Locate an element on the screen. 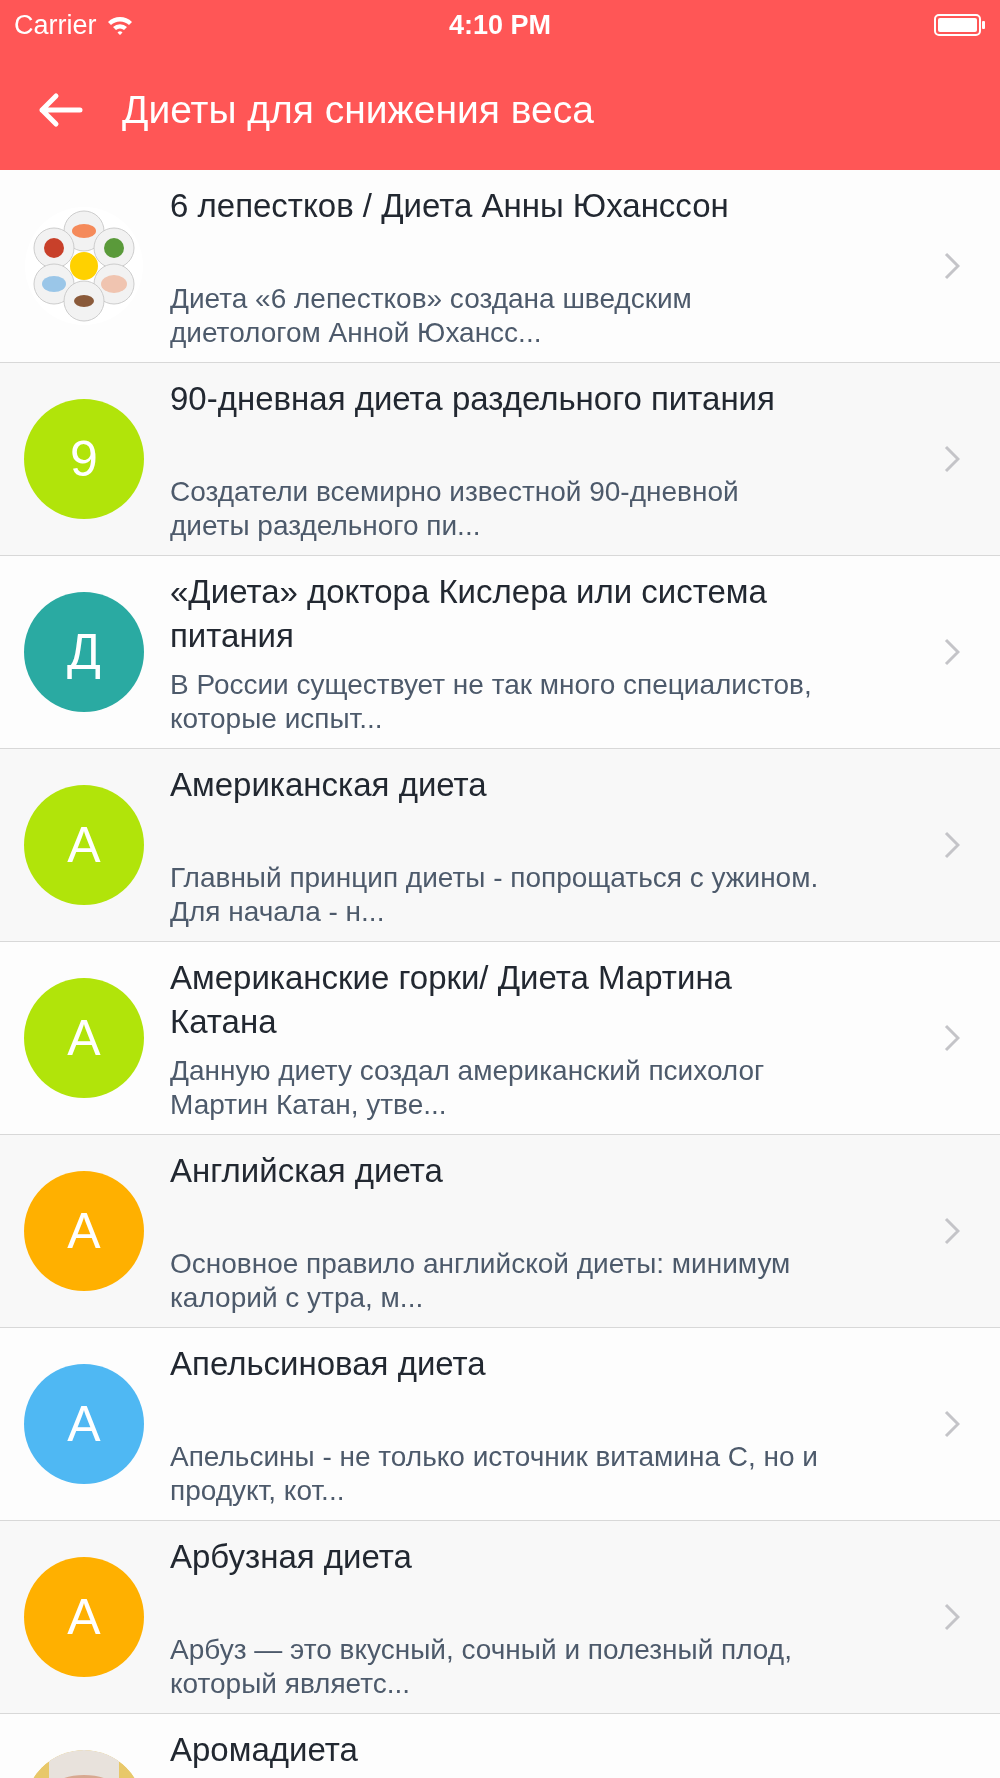  diet-title: Американские горки/ Диета Мартина Катана is located at coordinates (451, 1000).